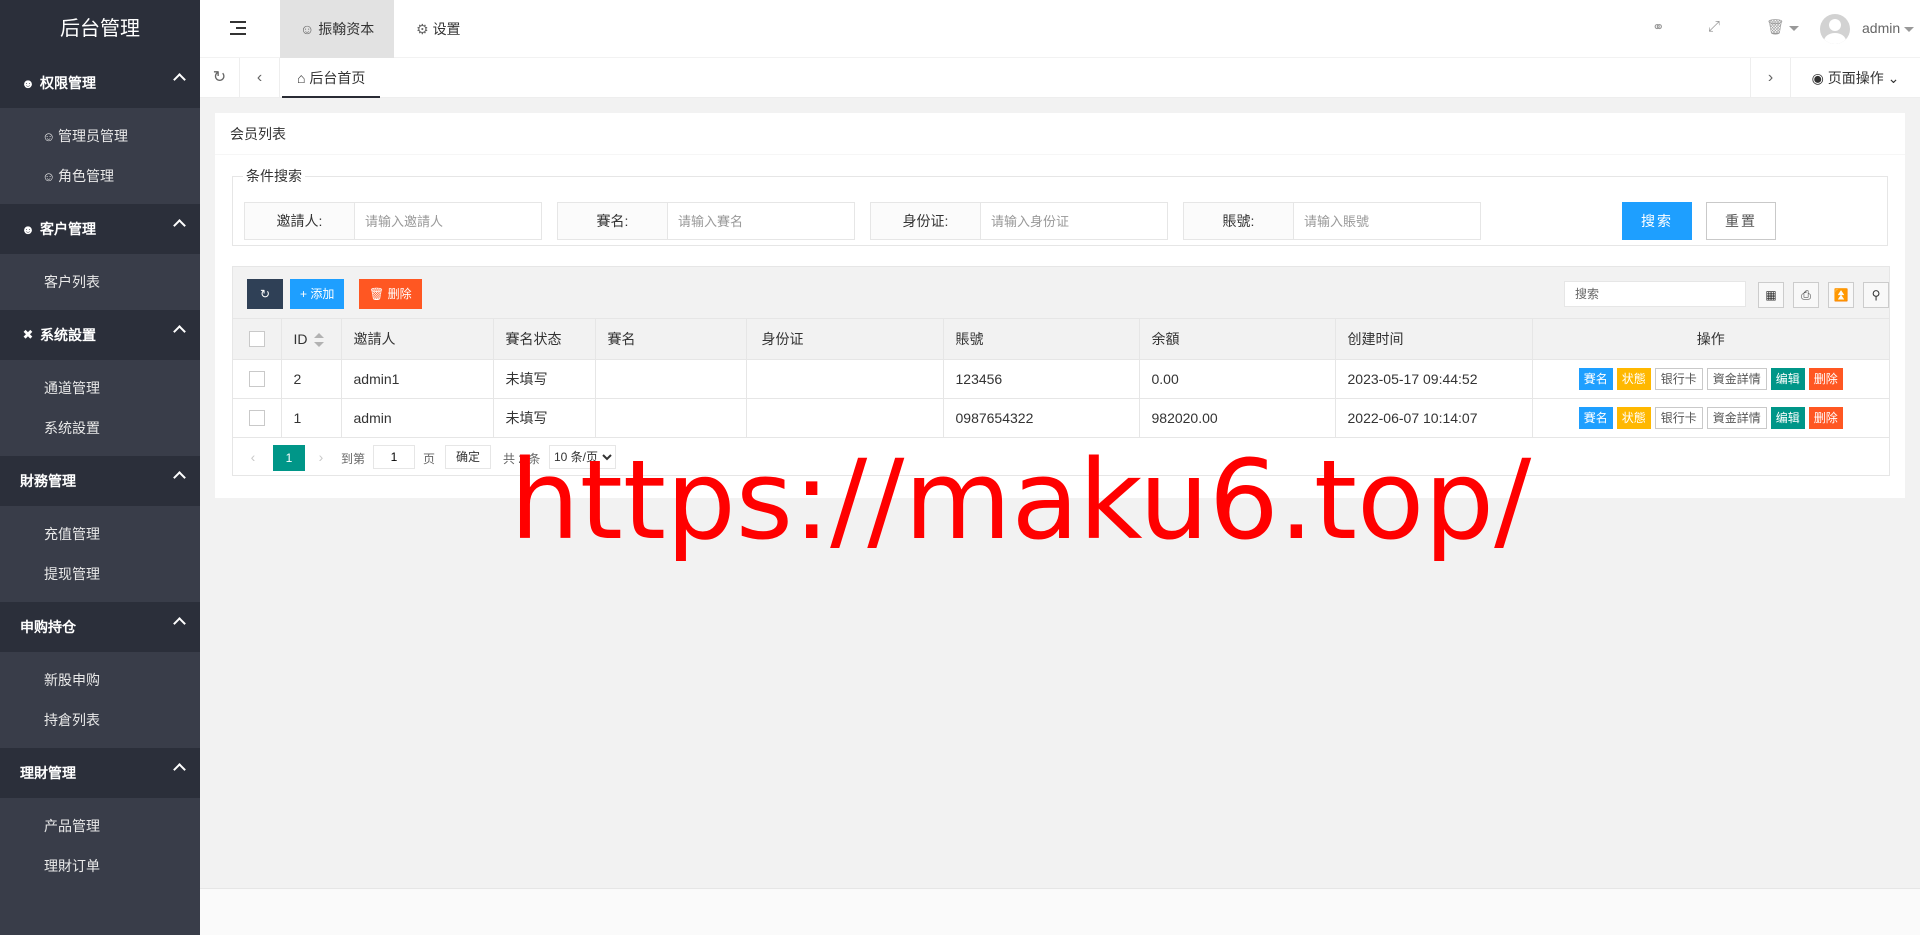 This screenshot has height=935, width=1920. Describe the element at coordinates (100, 826) in the screenshot. I see `sidebar-item-products: 产品管理` at that location.